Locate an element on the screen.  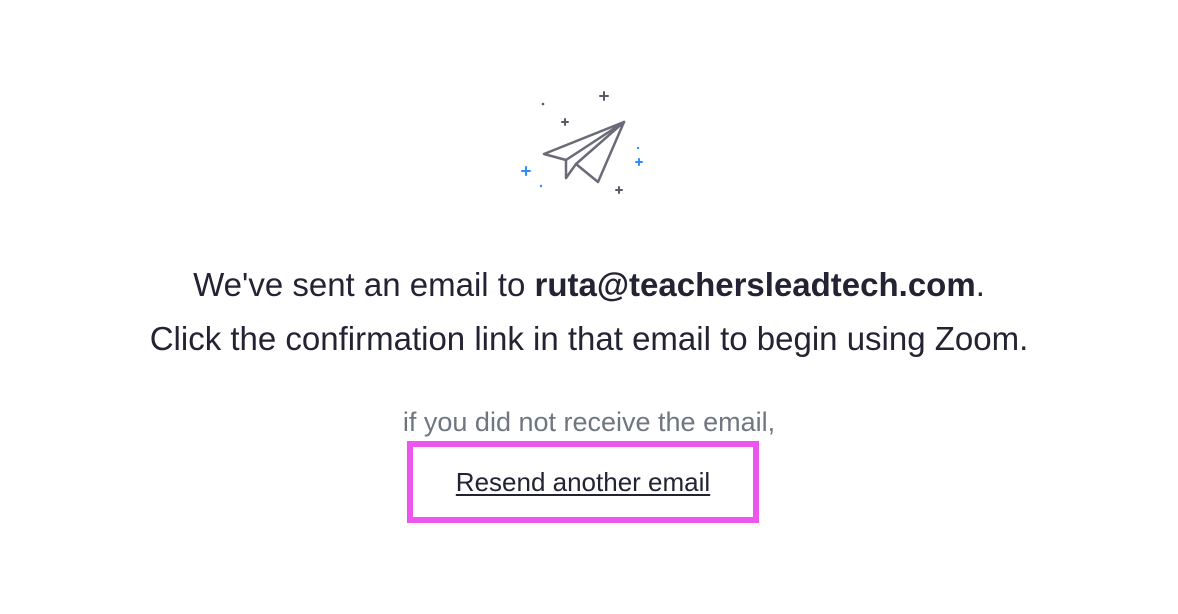
paper-plane-illustration is located at coordinates (580, 142).